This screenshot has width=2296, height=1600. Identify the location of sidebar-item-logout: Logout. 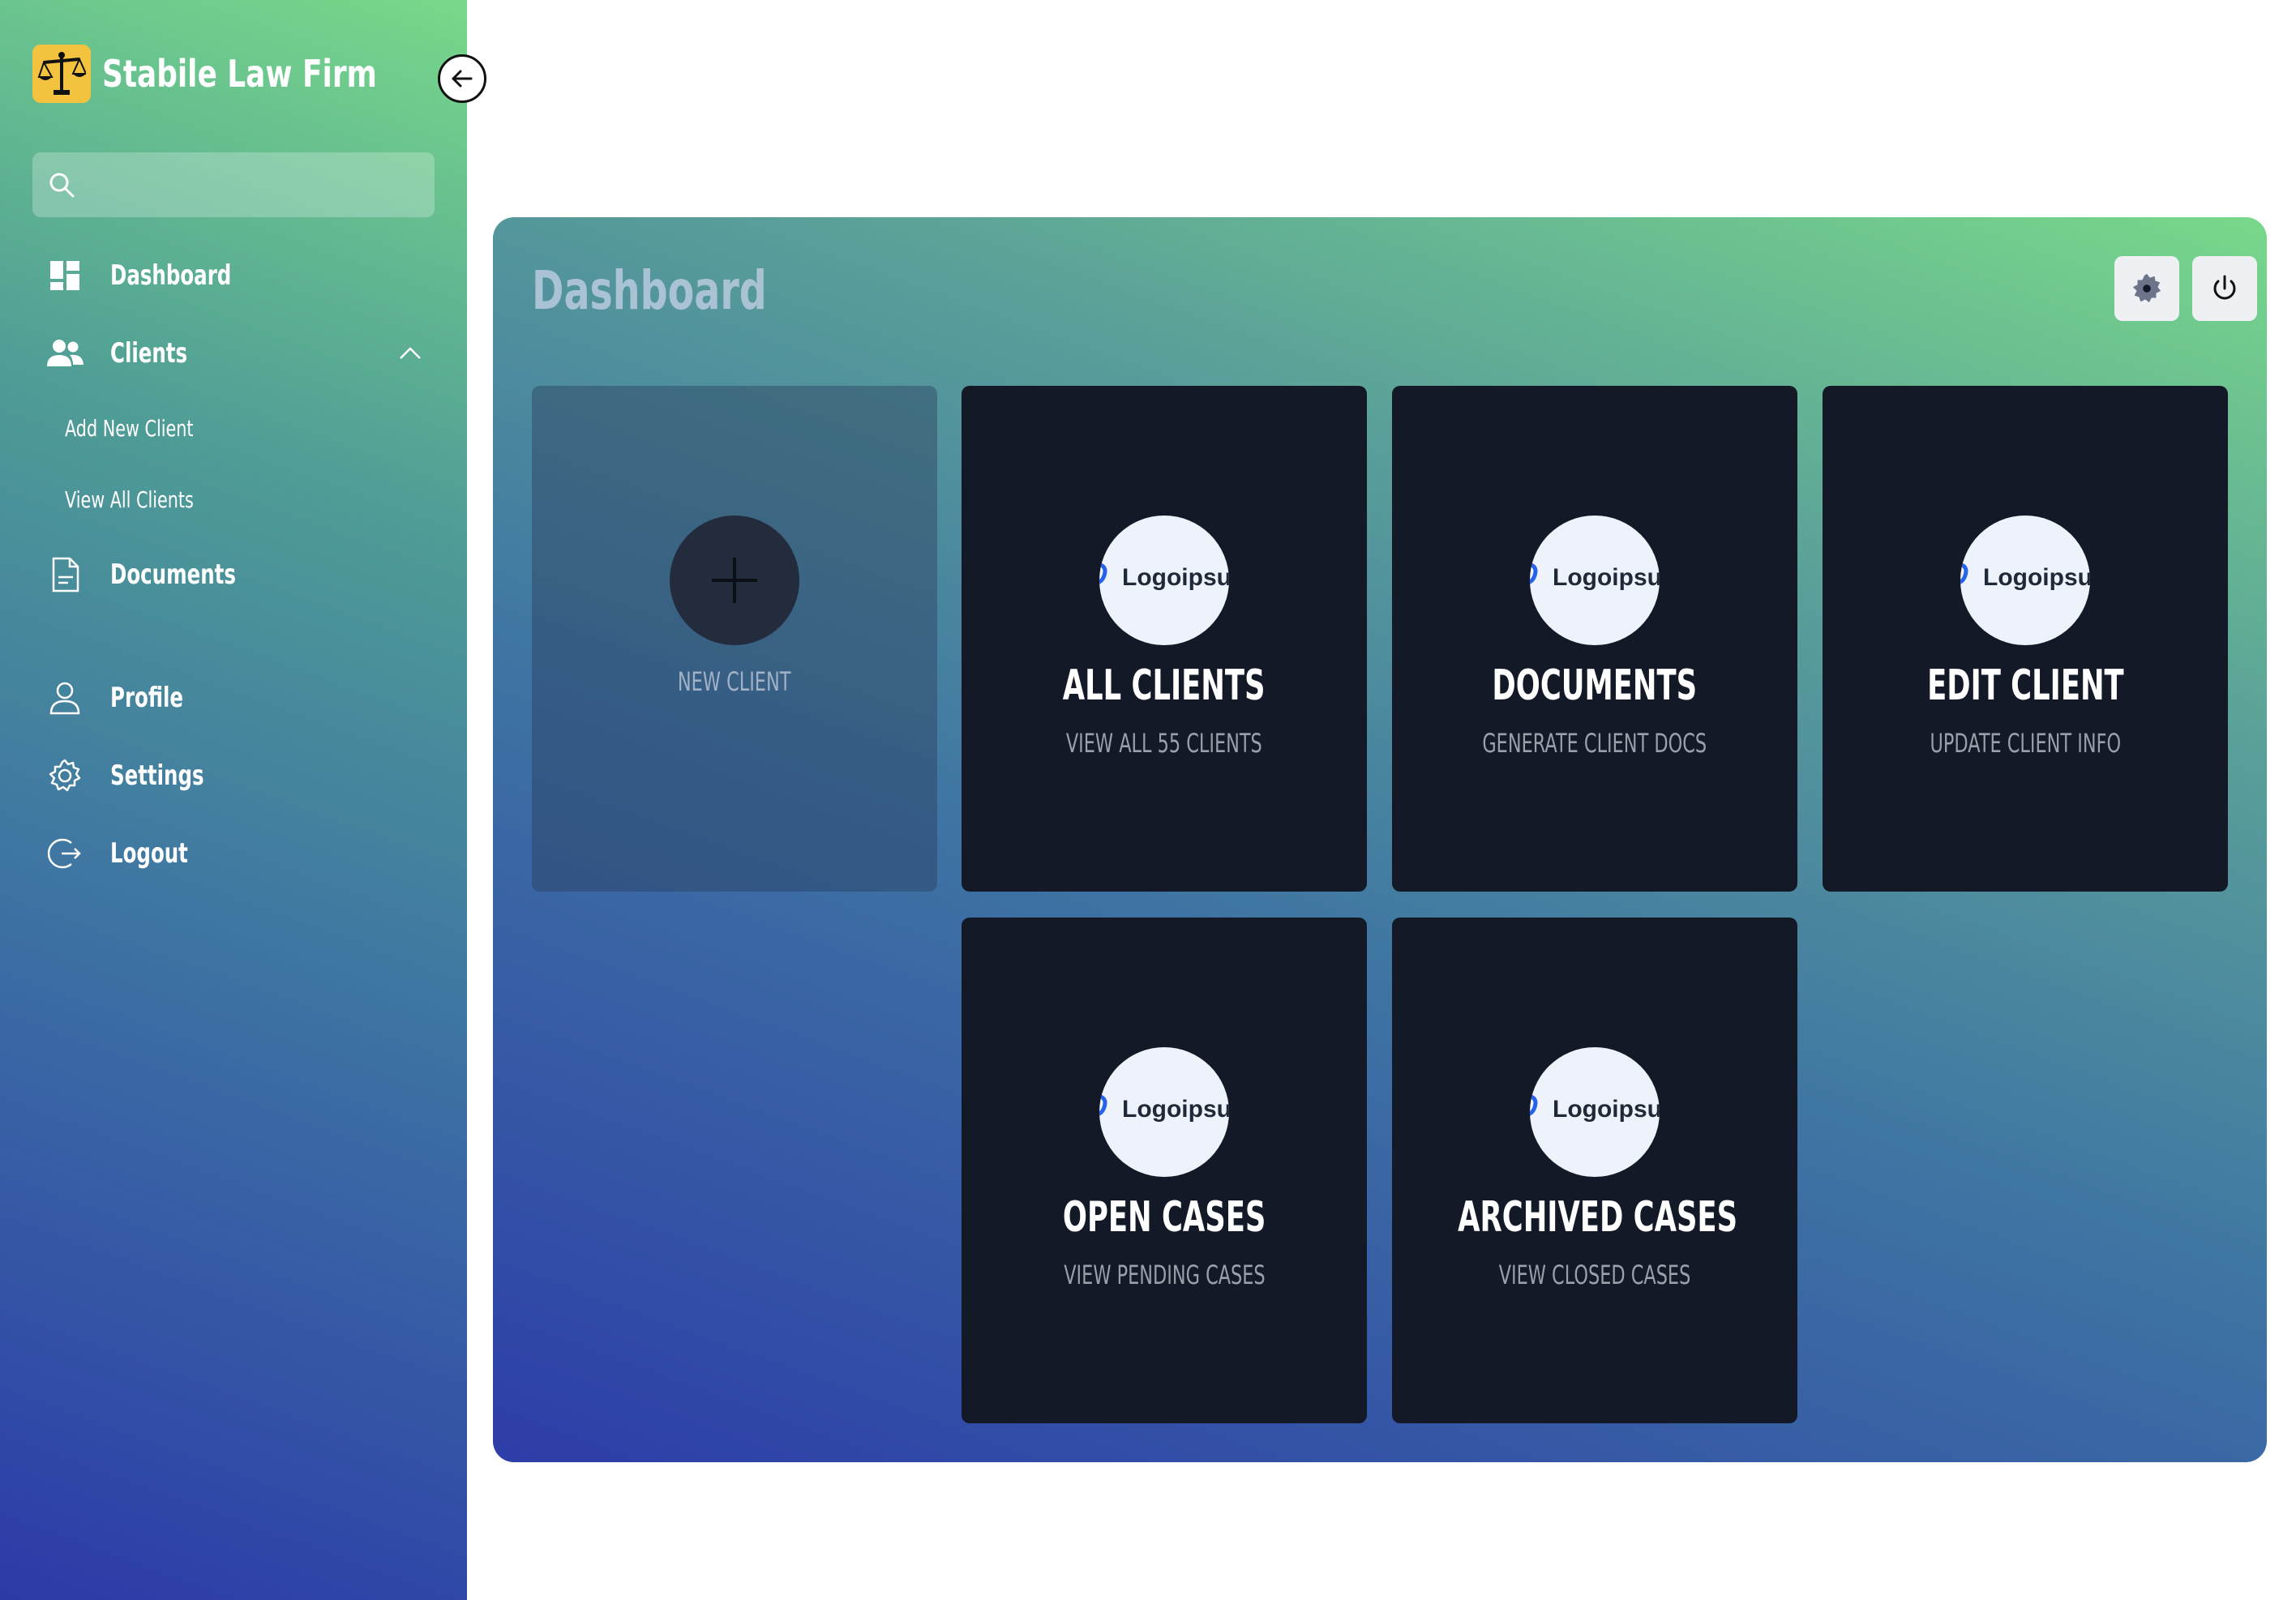
(131, 853).